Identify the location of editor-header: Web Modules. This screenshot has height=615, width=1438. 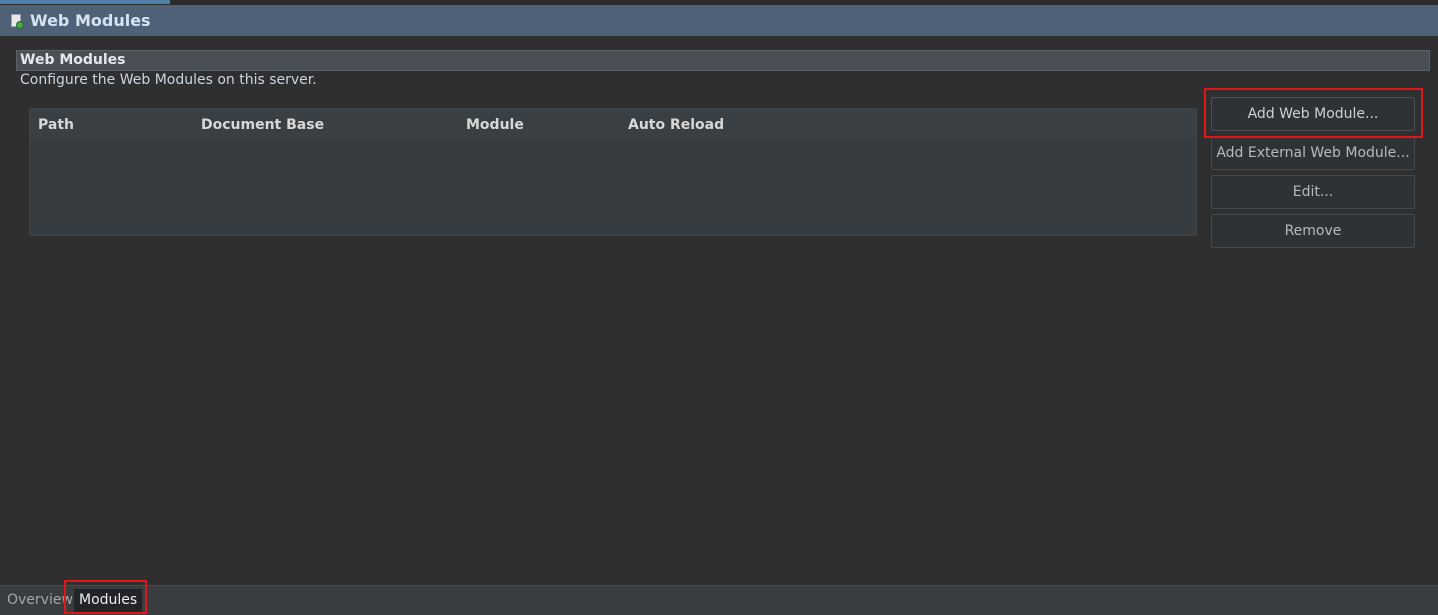
(719, 20).